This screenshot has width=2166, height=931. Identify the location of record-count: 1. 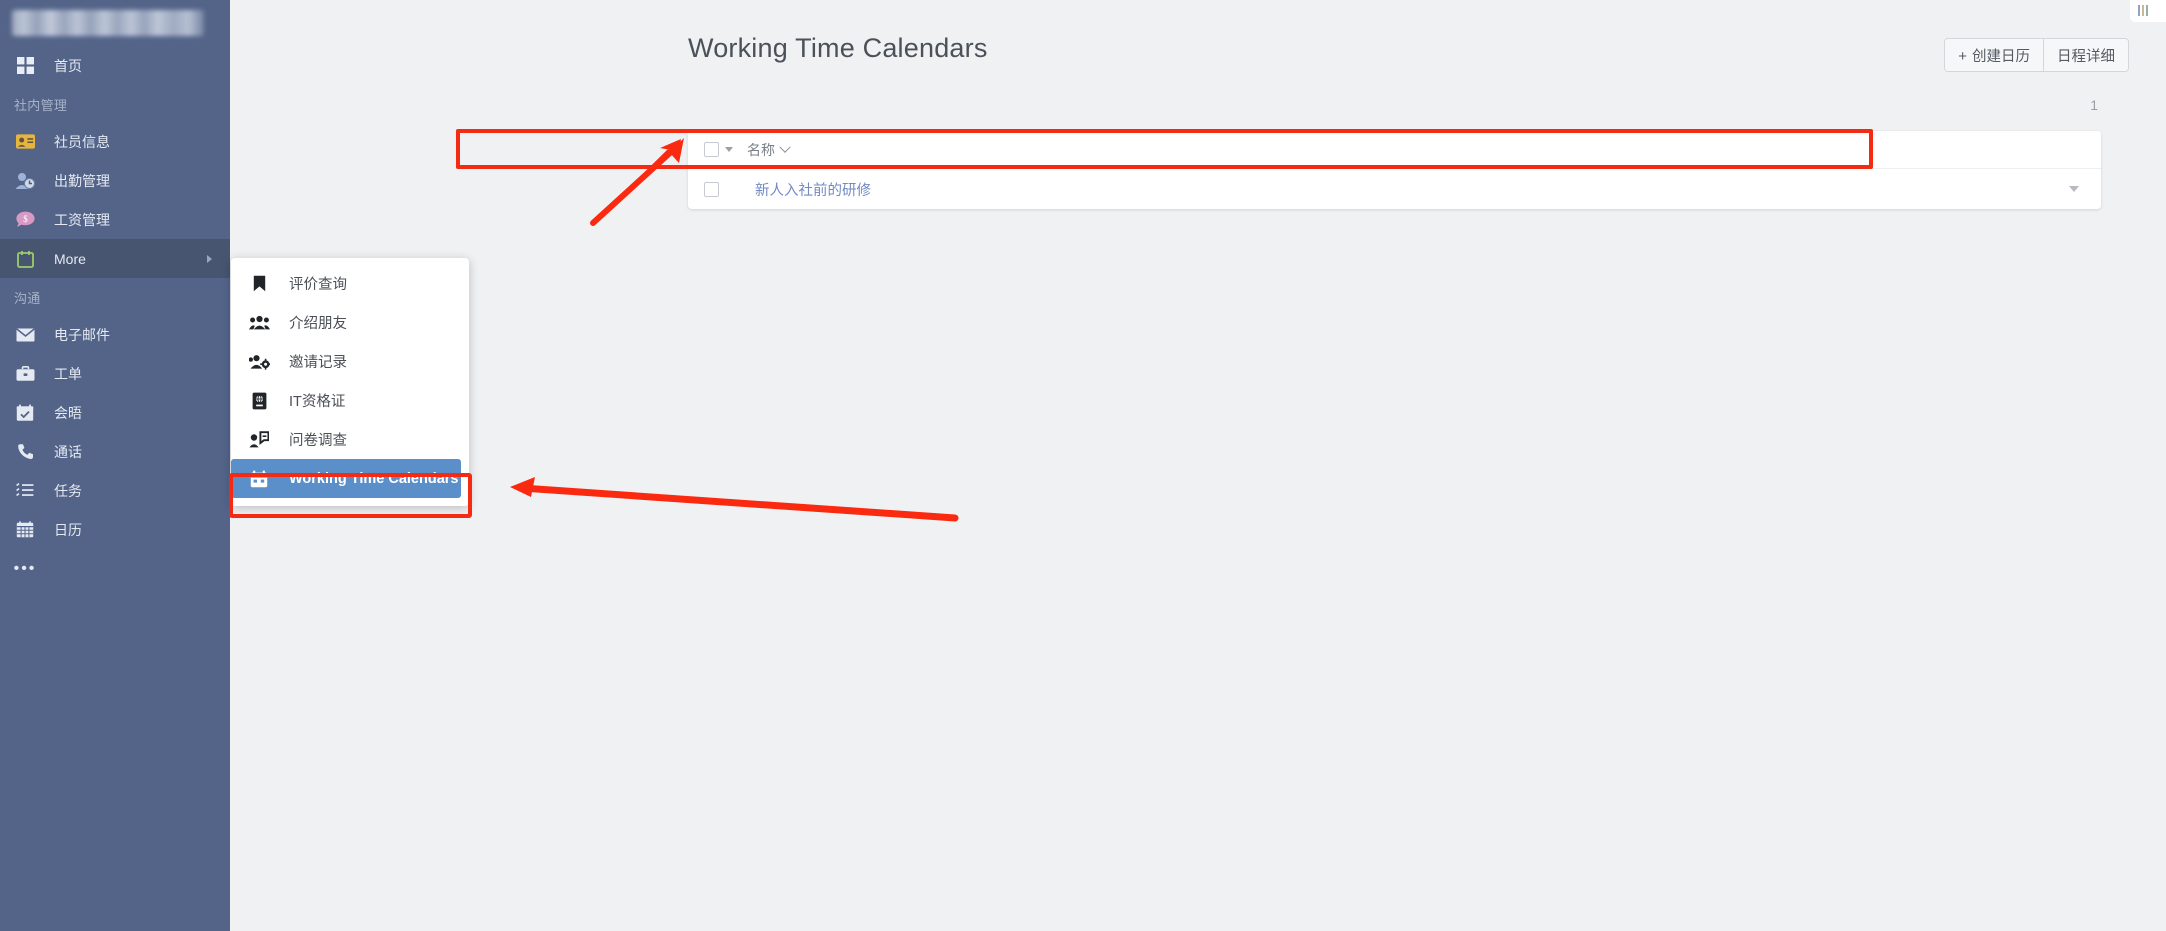
(2094, 105).